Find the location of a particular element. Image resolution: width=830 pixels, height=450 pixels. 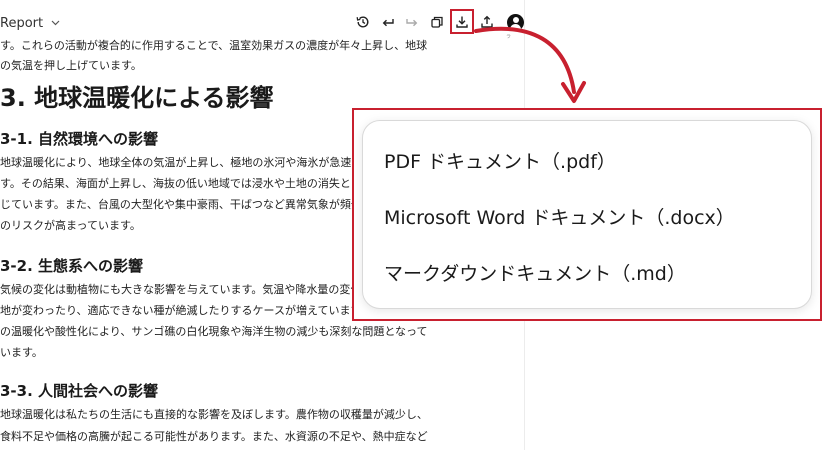

copy-icon is located at coordinates (437, 22).